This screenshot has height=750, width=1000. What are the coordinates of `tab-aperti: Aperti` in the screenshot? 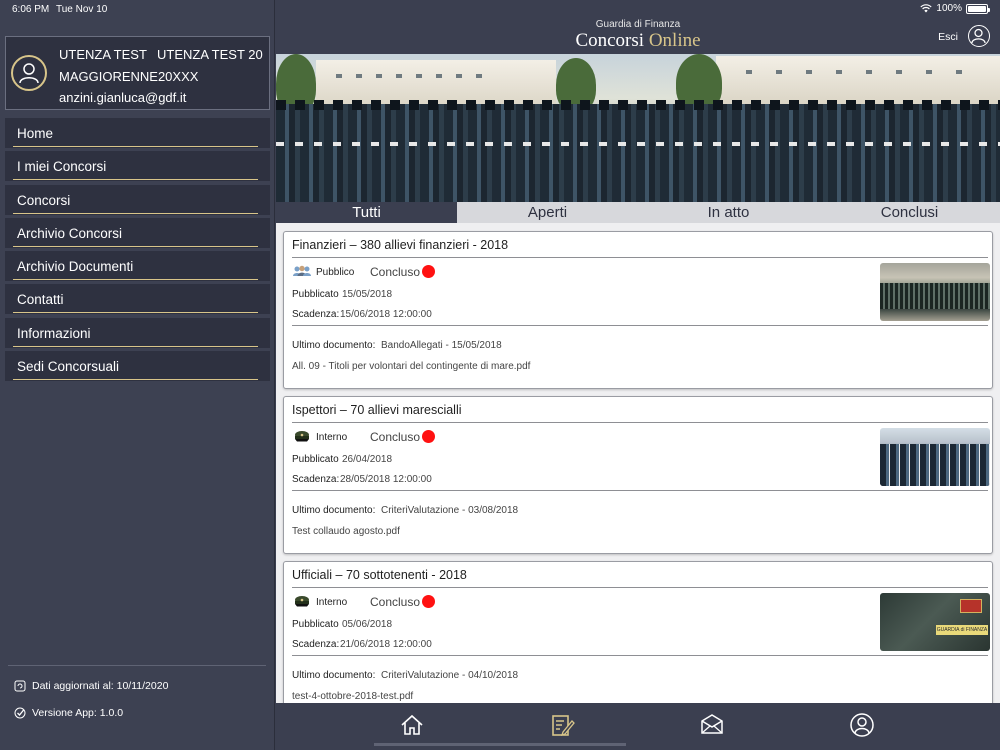 It's located at (547, 212).